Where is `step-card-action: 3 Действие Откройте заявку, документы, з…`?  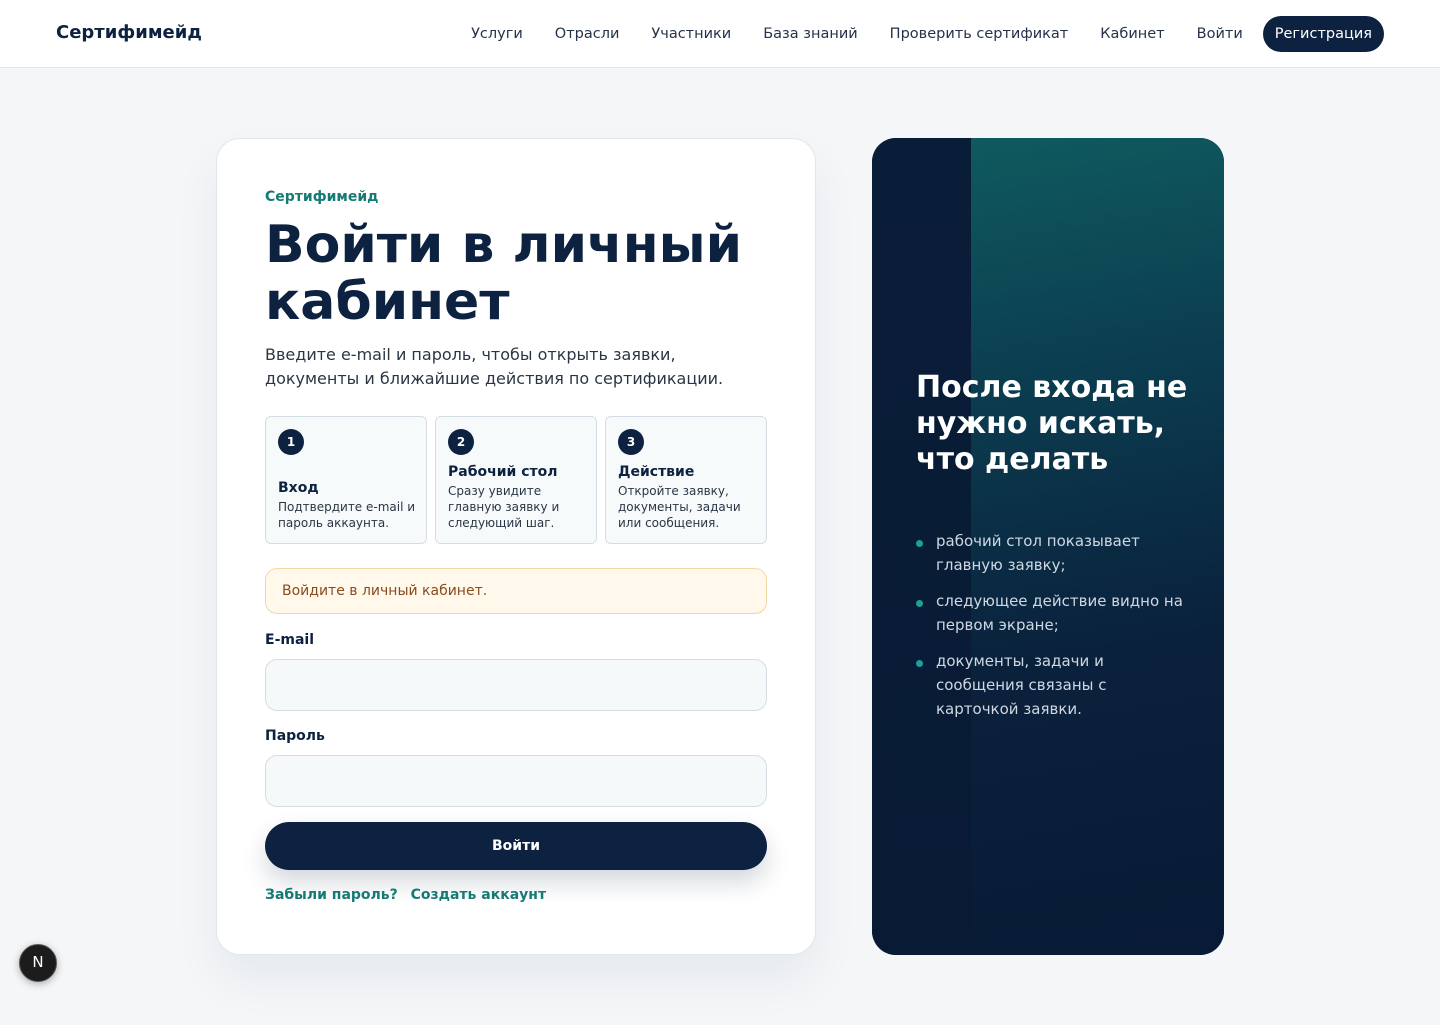 step-card-action: 3 Действие Откройте заявку, документы, з… is located at coordinates (686, 480).